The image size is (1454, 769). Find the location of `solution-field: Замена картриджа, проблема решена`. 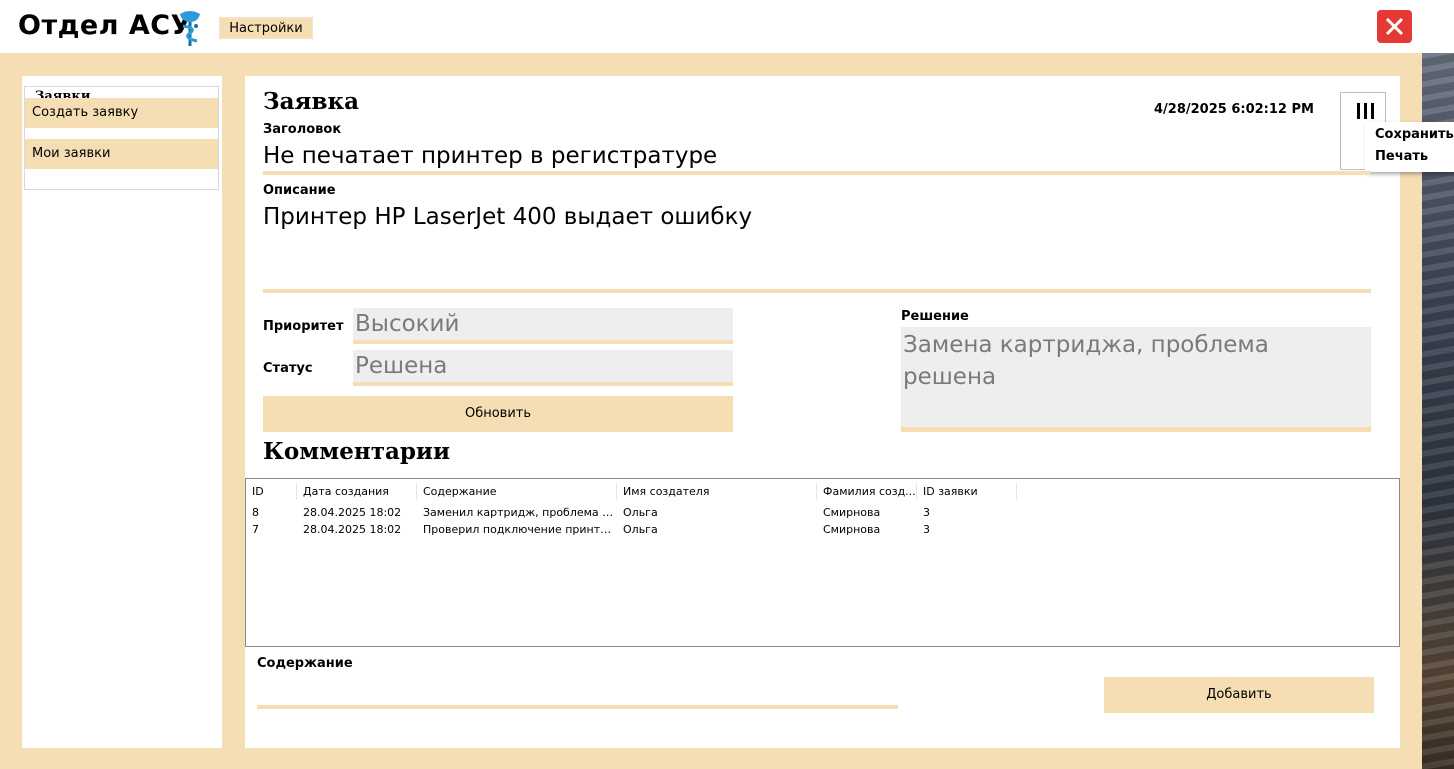

solution-field: Замена картриджа, проблема решена is located at coordinates (1136, 379).